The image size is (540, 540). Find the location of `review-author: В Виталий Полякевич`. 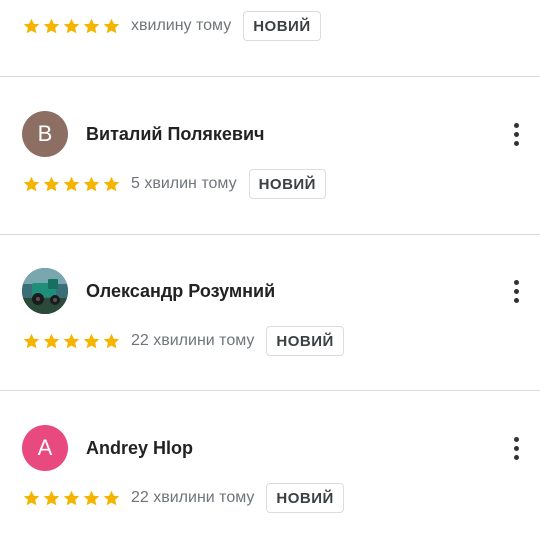

review-author: В Виталий Полякевич is located at coordinates (143, 134).